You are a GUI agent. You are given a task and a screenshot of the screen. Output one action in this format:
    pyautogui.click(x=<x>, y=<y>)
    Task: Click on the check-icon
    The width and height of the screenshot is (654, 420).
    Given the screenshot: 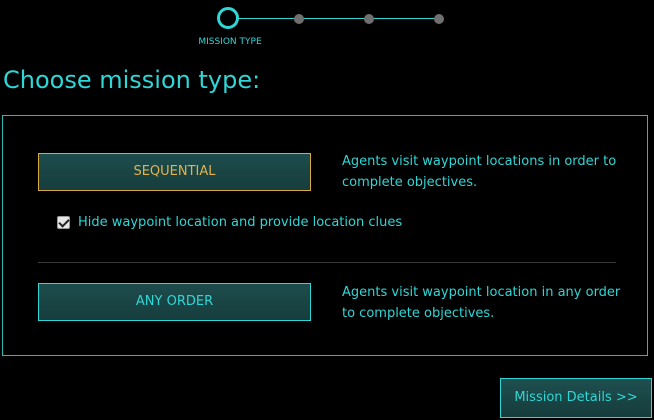 What is the action you would take?
    pyautogui.click(x=64, y=222)
    